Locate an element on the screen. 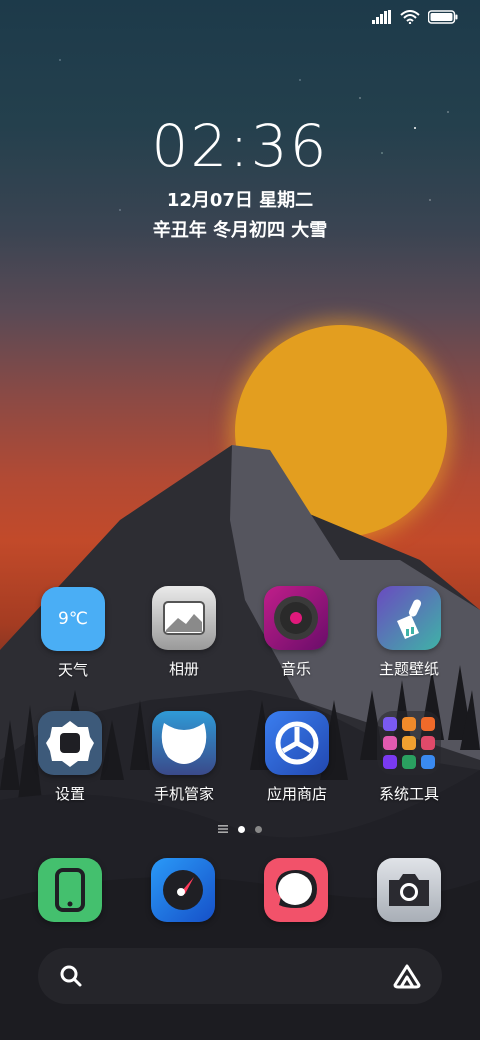 This screenshot has width=480, height=1040. app-label: 设置 is located at coordinates (69, 794).